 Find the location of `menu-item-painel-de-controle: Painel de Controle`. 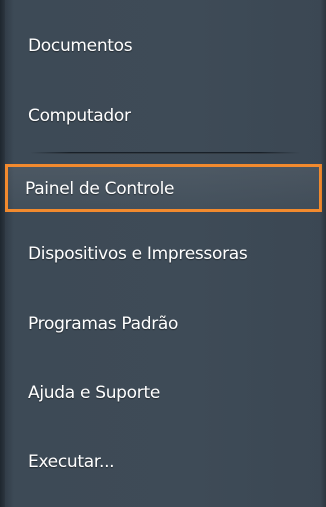

menu-item-painel-de-controle: Painel de Controle is located at coordinates (163, 188).